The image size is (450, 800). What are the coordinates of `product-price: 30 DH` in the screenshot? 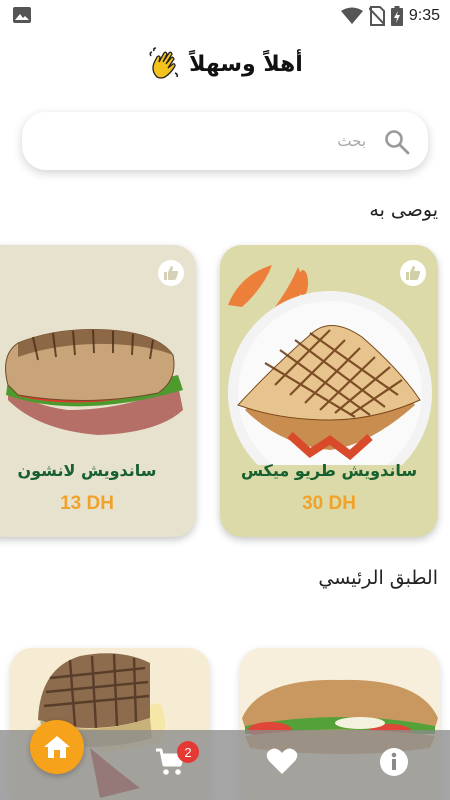 It's located at (329, 503).